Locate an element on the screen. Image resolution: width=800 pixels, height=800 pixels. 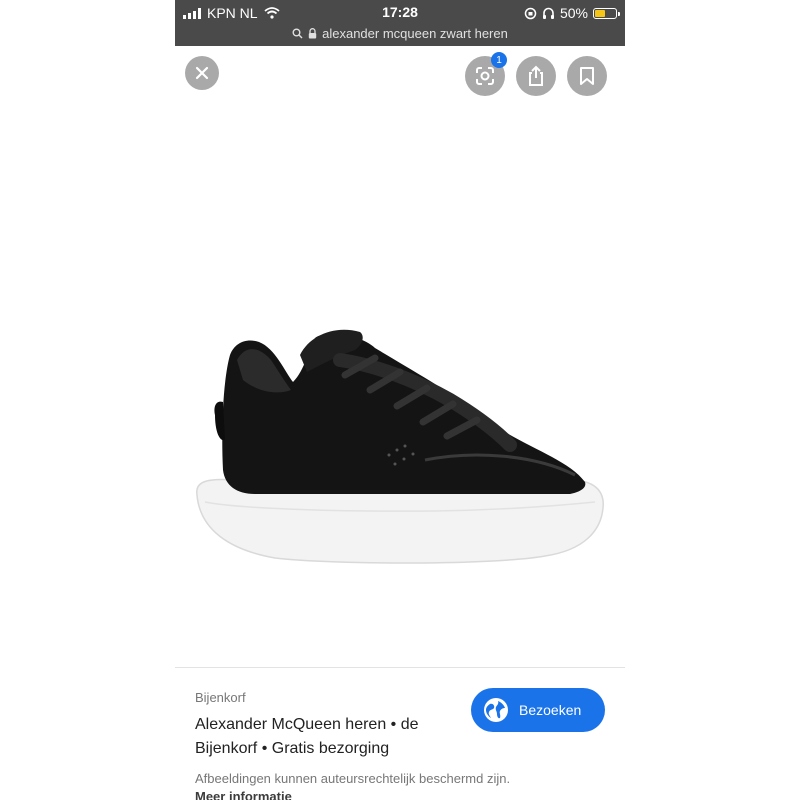
save-button is located at coordinates (587, 76).